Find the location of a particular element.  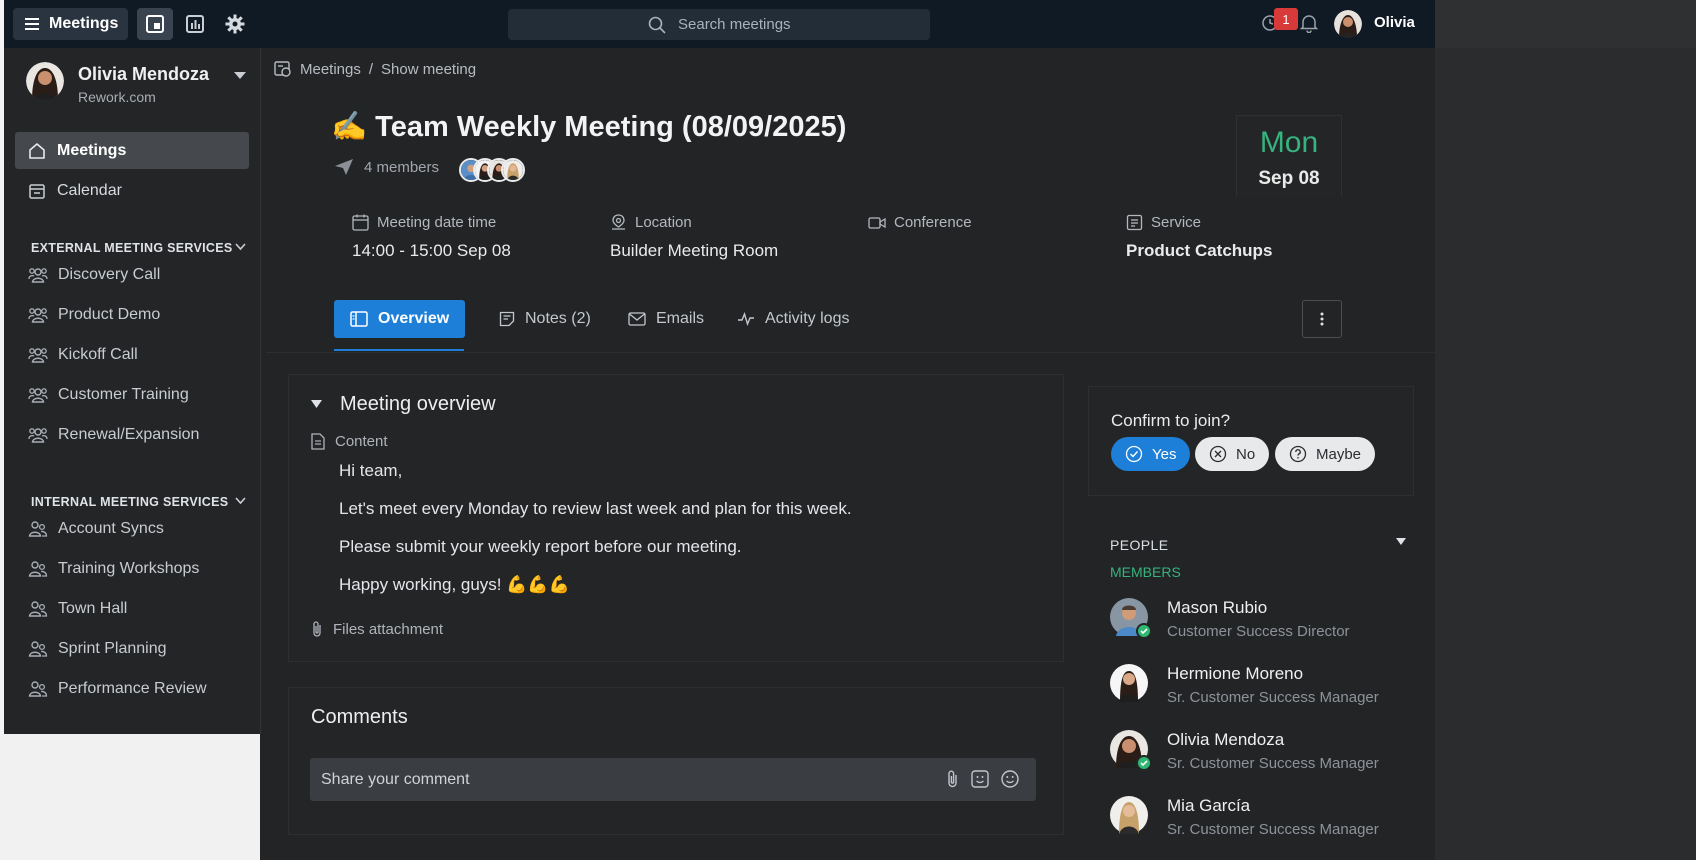

content-label: Content is located at coordinates (349, 441).